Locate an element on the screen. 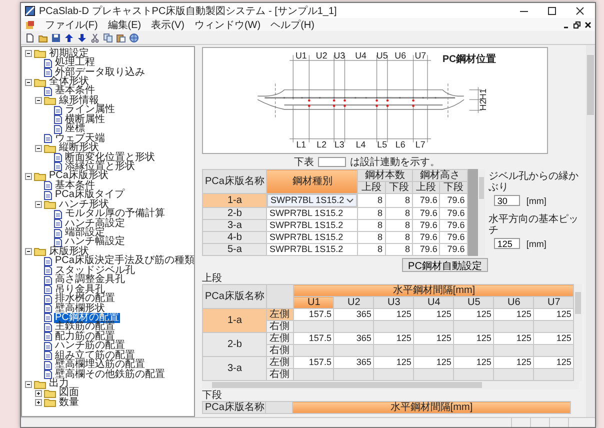  tree-item: 壁高欄形状 is located at coordinates (80, 309).